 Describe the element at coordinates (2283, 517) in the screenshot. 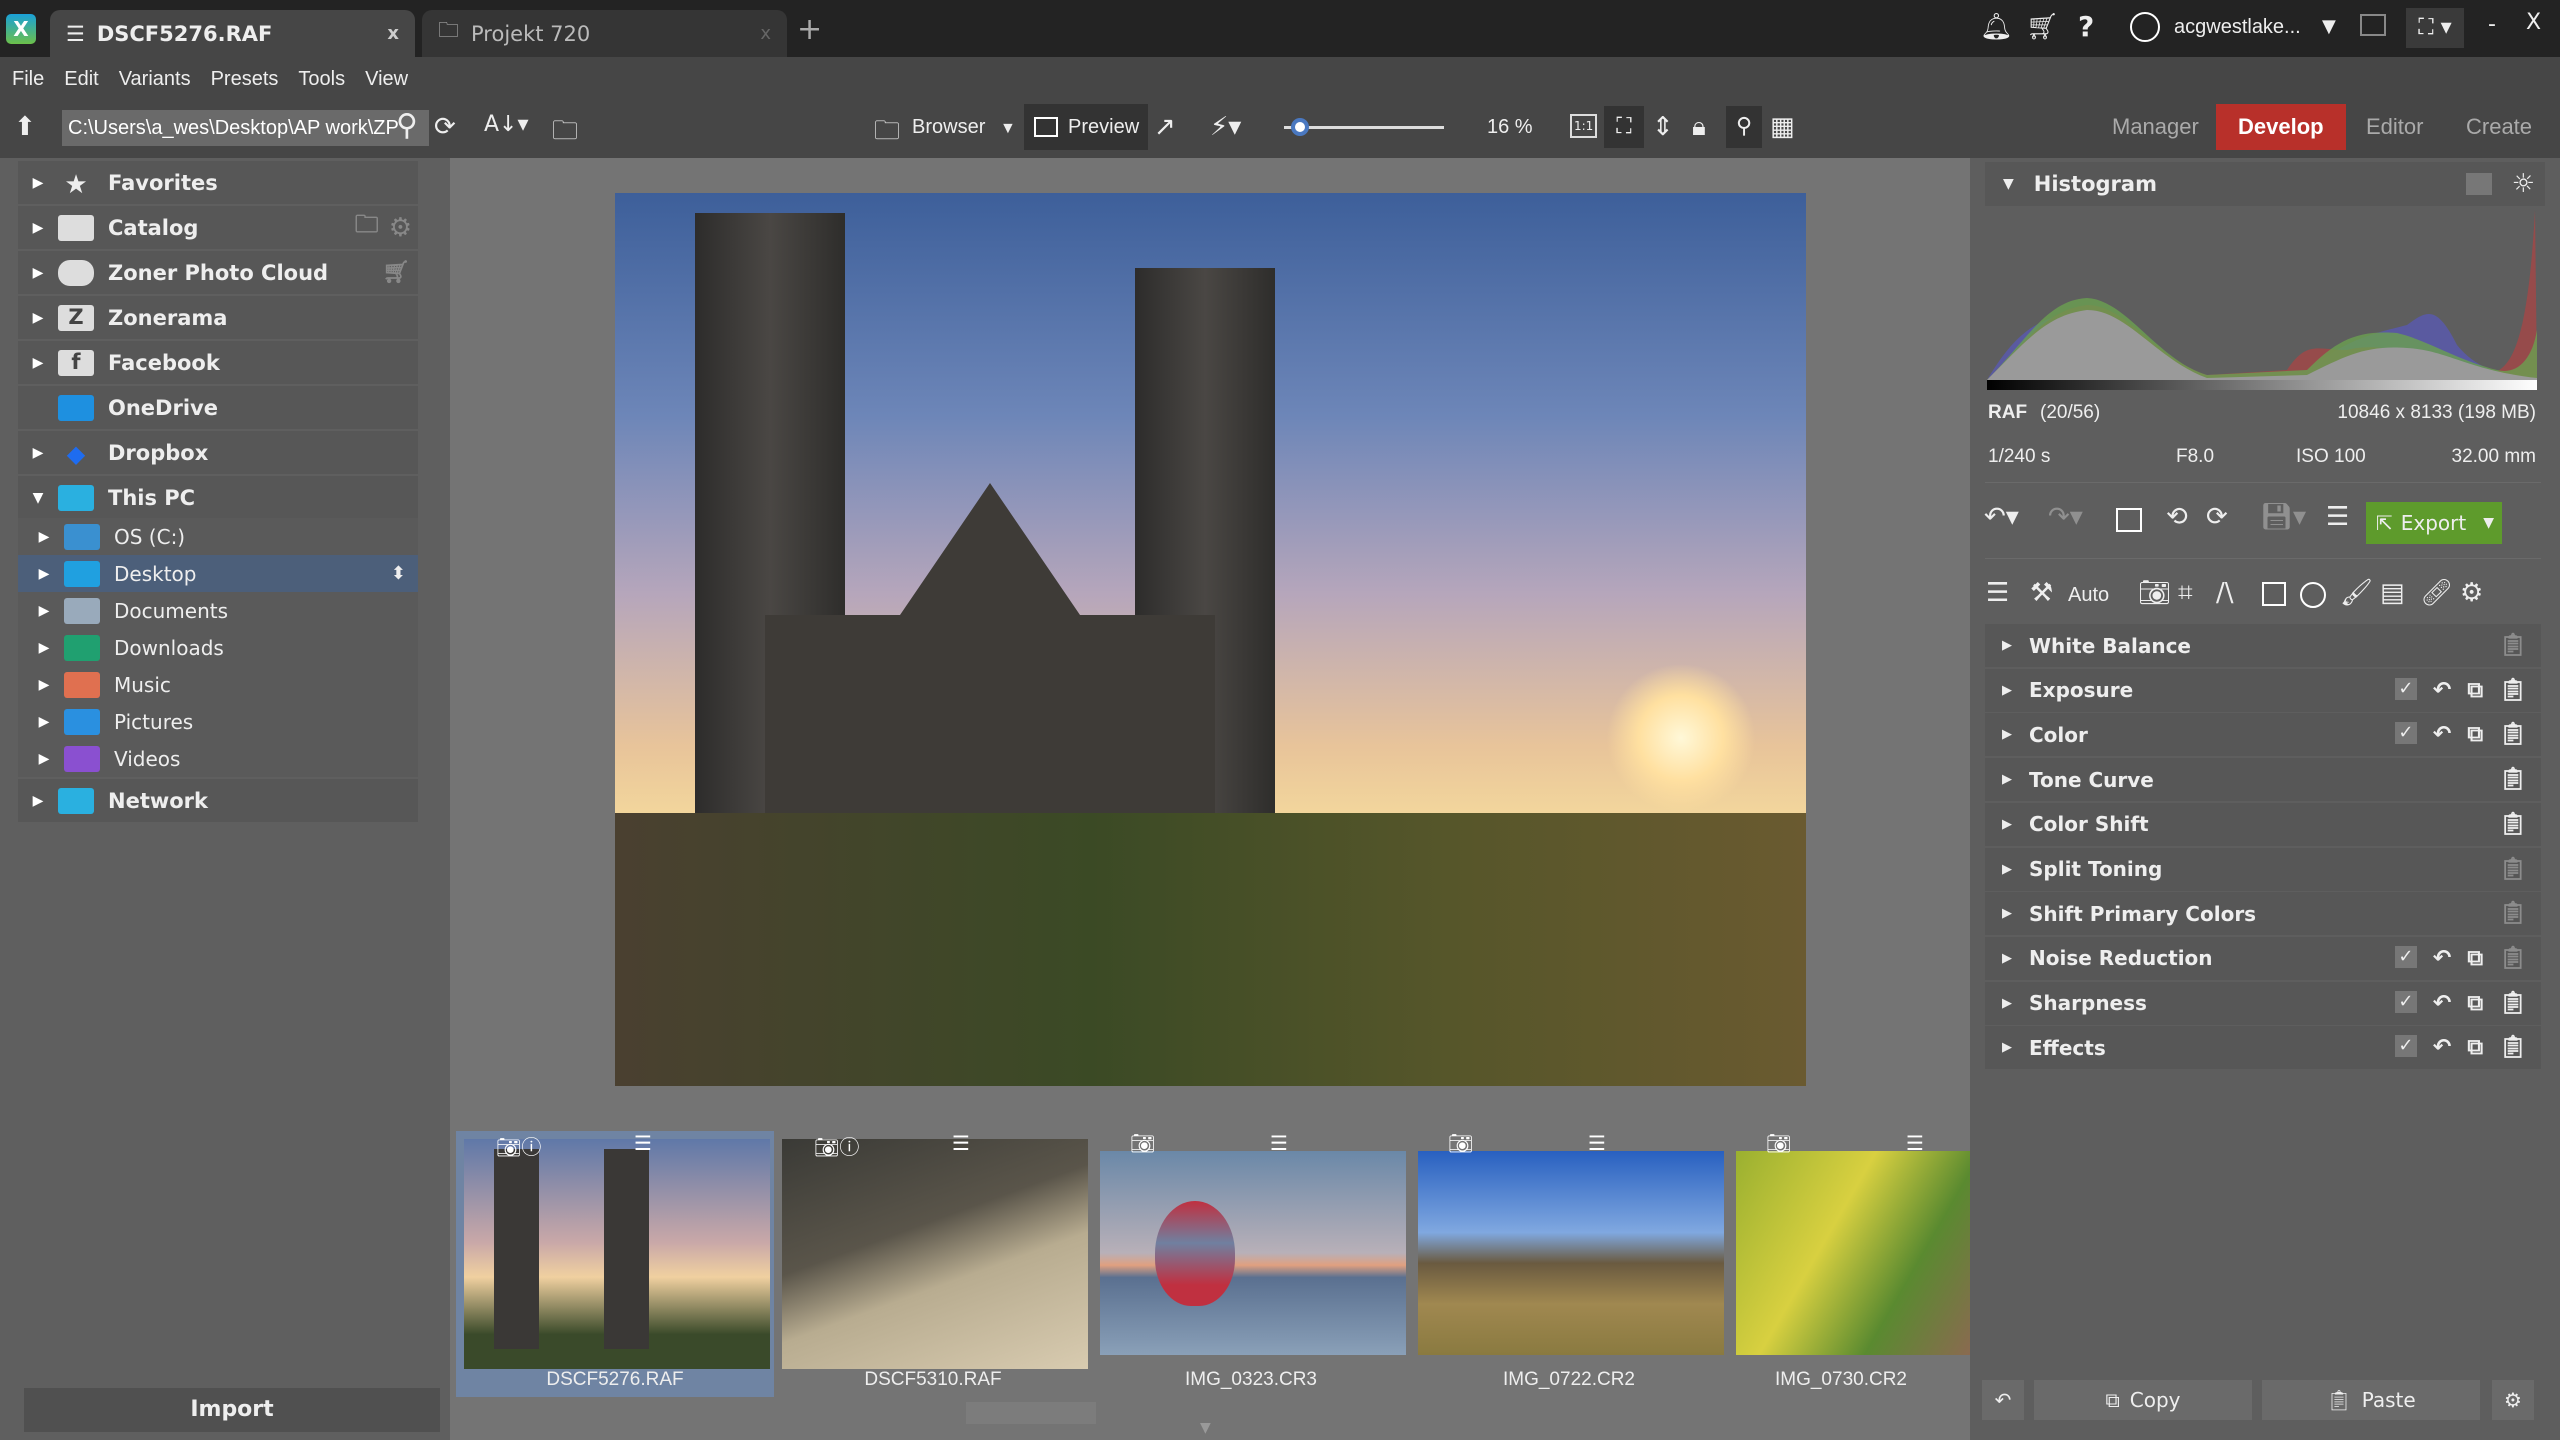

I see `save-icon: 💾︎▾` at that location.